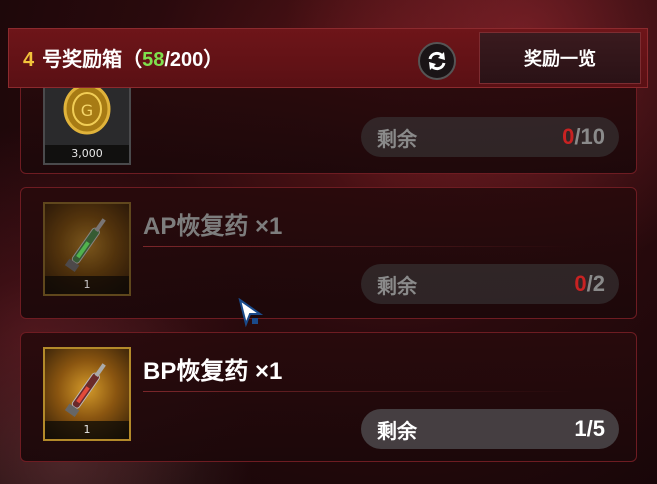 This screenshot has width=657, height=484. I want to click on box-label: 号奖励箱, so click(82, 60).